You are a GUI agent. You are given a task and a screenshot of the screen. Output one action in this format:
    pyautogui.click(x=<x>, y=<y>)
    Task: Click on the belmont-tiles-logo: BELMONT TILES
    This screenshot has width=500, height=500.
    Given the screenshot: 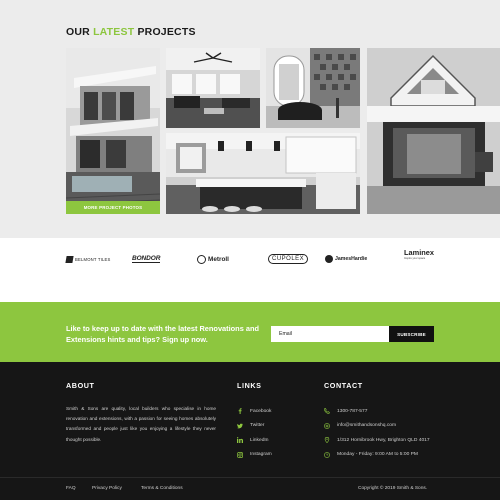 What is the action you would take?
    pyautogui.click(x=88, y=259)
    